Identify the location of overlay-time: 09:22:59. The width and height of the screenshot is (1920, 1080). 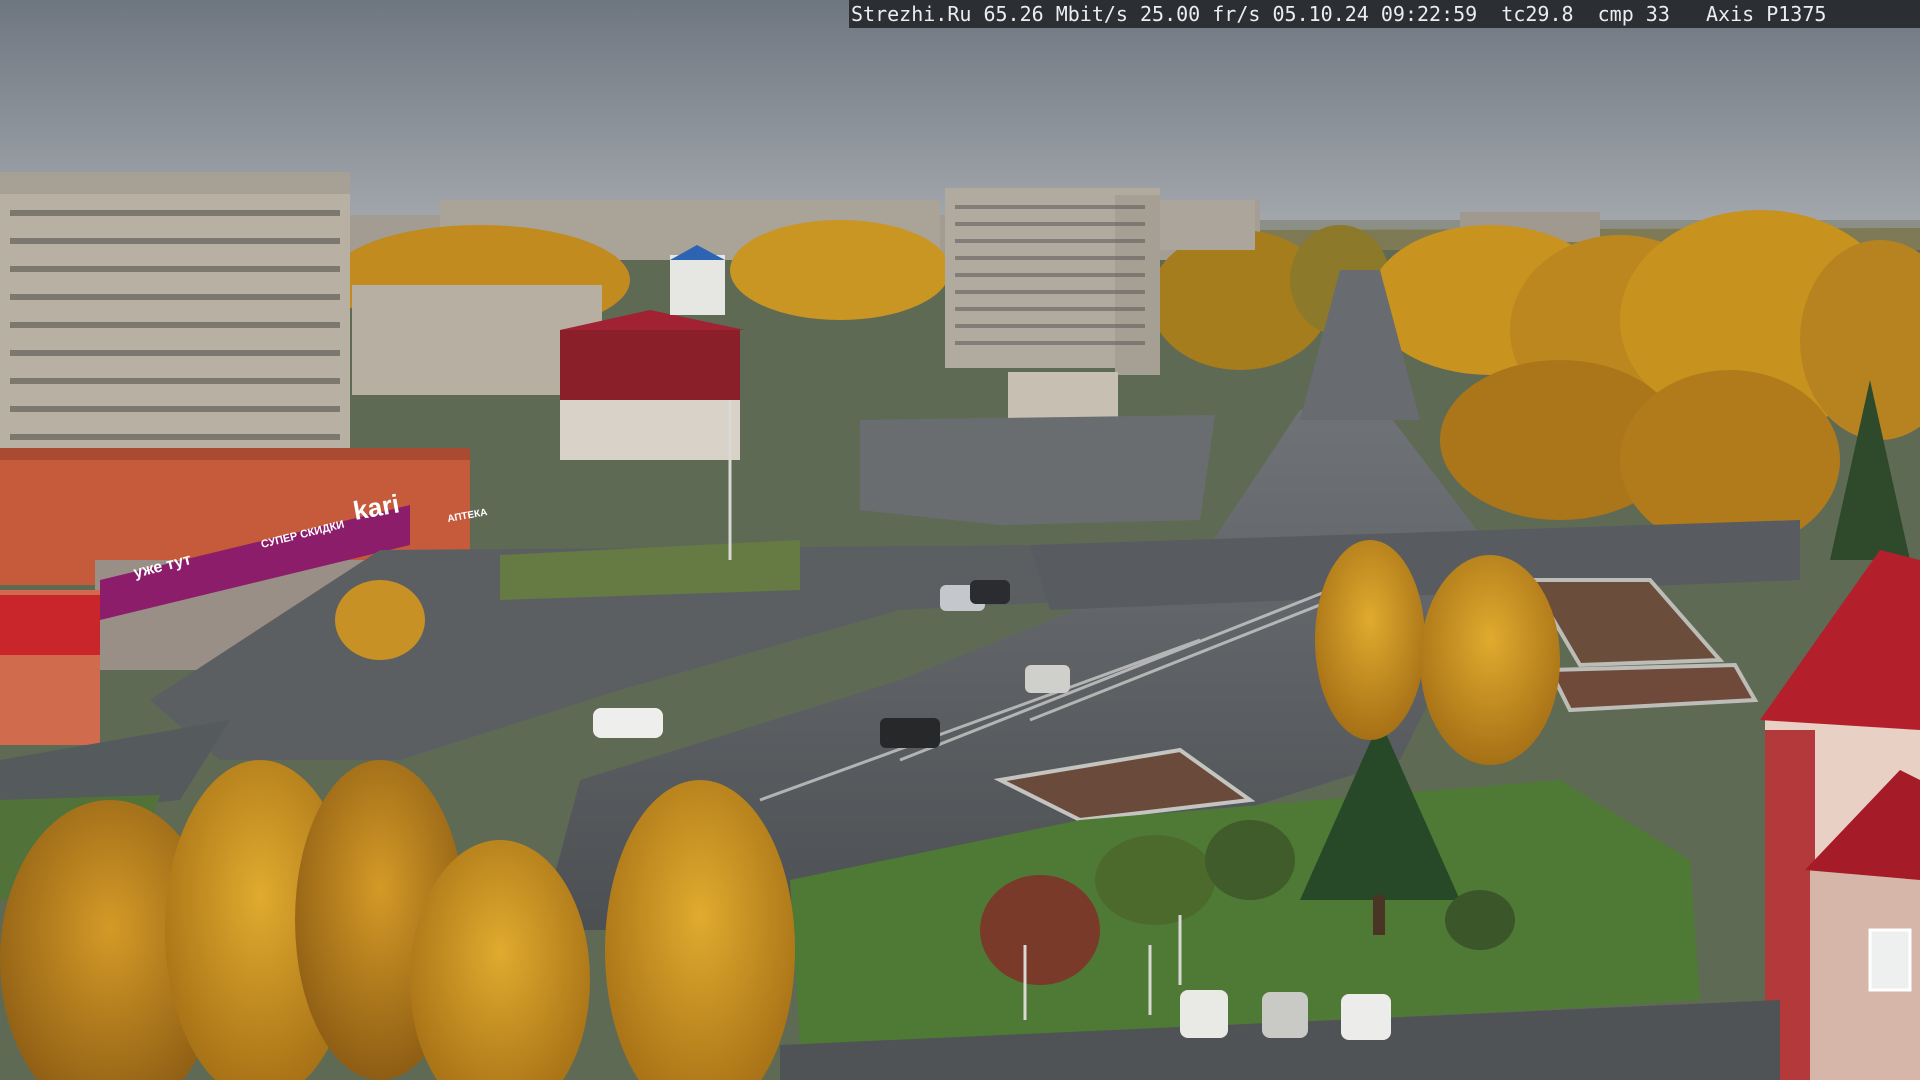
(1429, 14).